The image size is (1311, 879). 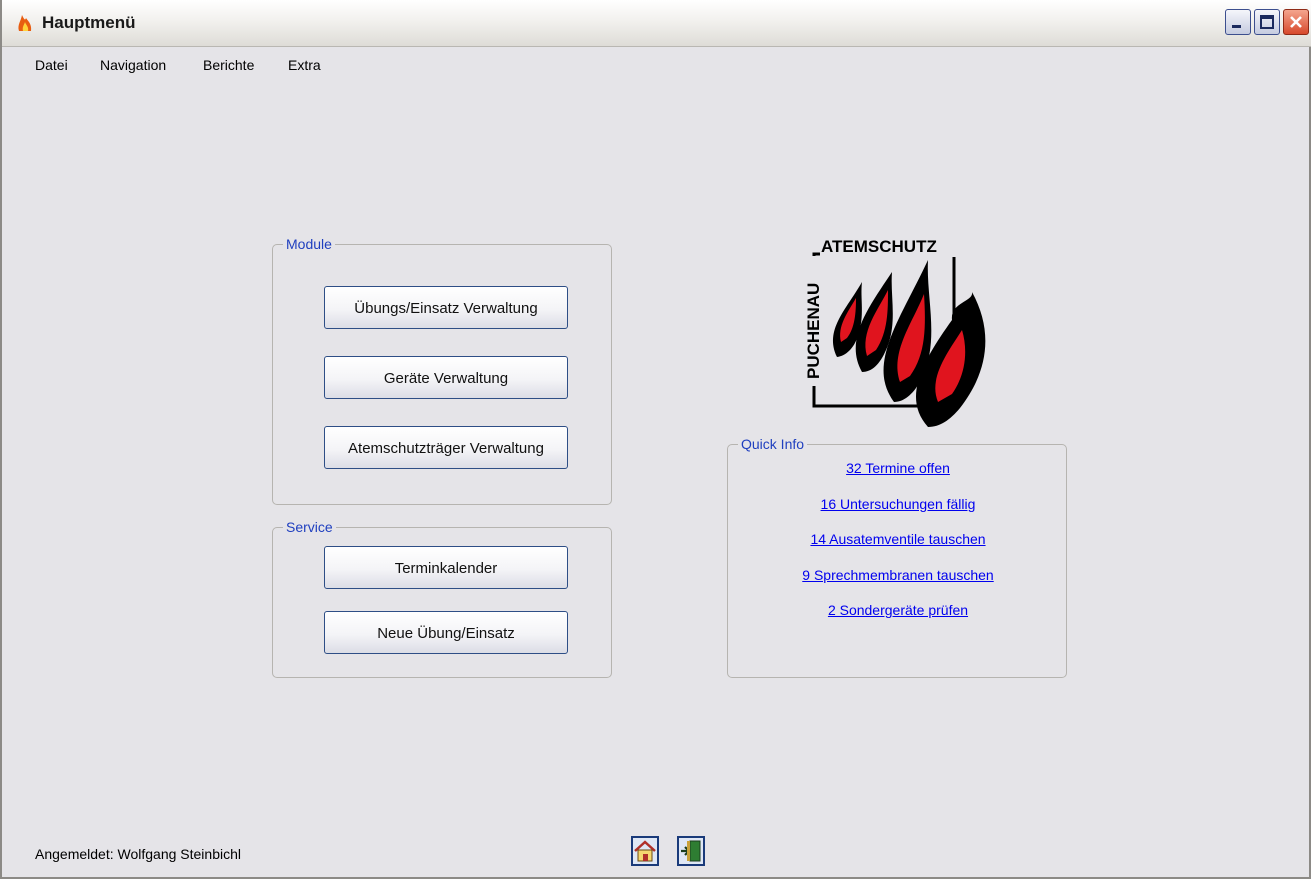 I want to click on sprechmembranen-tauschen-link: 9 Sprechmembranen tauschen, so click(x=898, y=575).